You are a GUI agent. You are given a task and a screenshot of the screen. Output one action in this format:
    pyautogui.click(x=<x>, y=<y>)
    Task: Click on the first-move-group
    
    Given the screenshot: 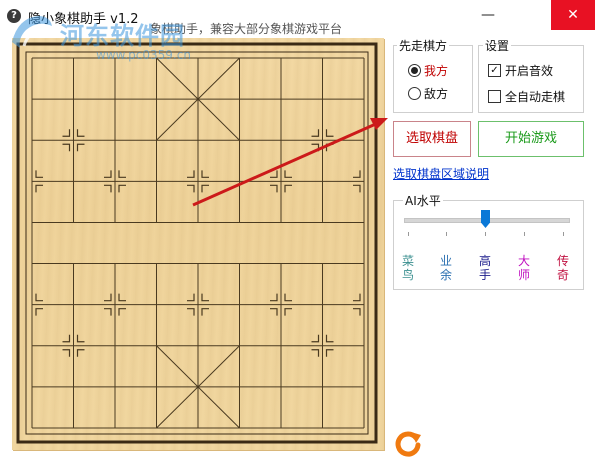 What is the action you would take?
    pyautogui.click(x=433, y=79)
    